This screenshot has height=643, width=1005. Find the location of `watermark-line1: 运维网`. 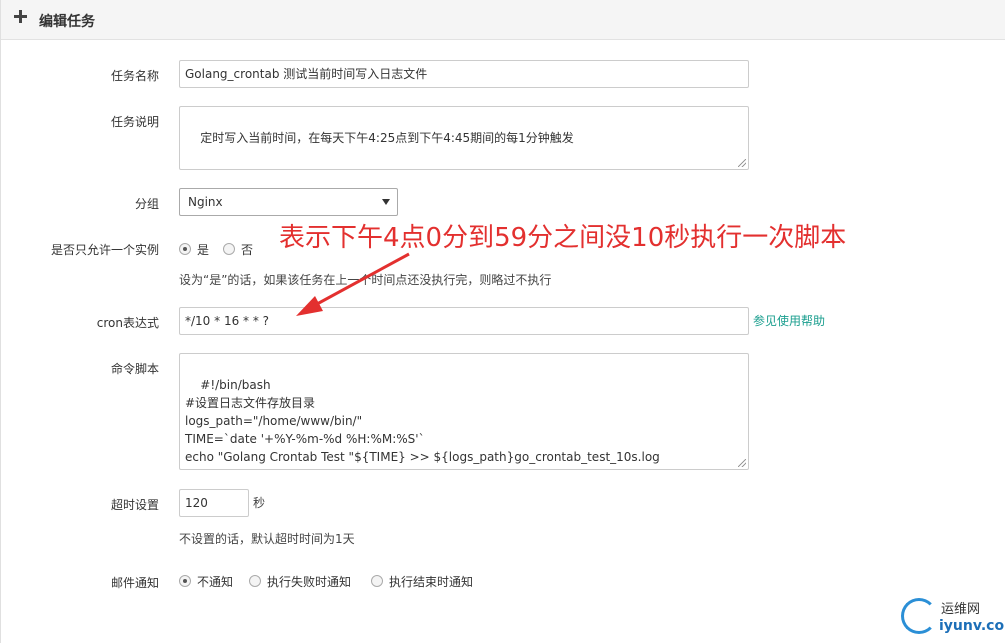

watermark-line1: 运维网 is located at coordinates (961, 609).